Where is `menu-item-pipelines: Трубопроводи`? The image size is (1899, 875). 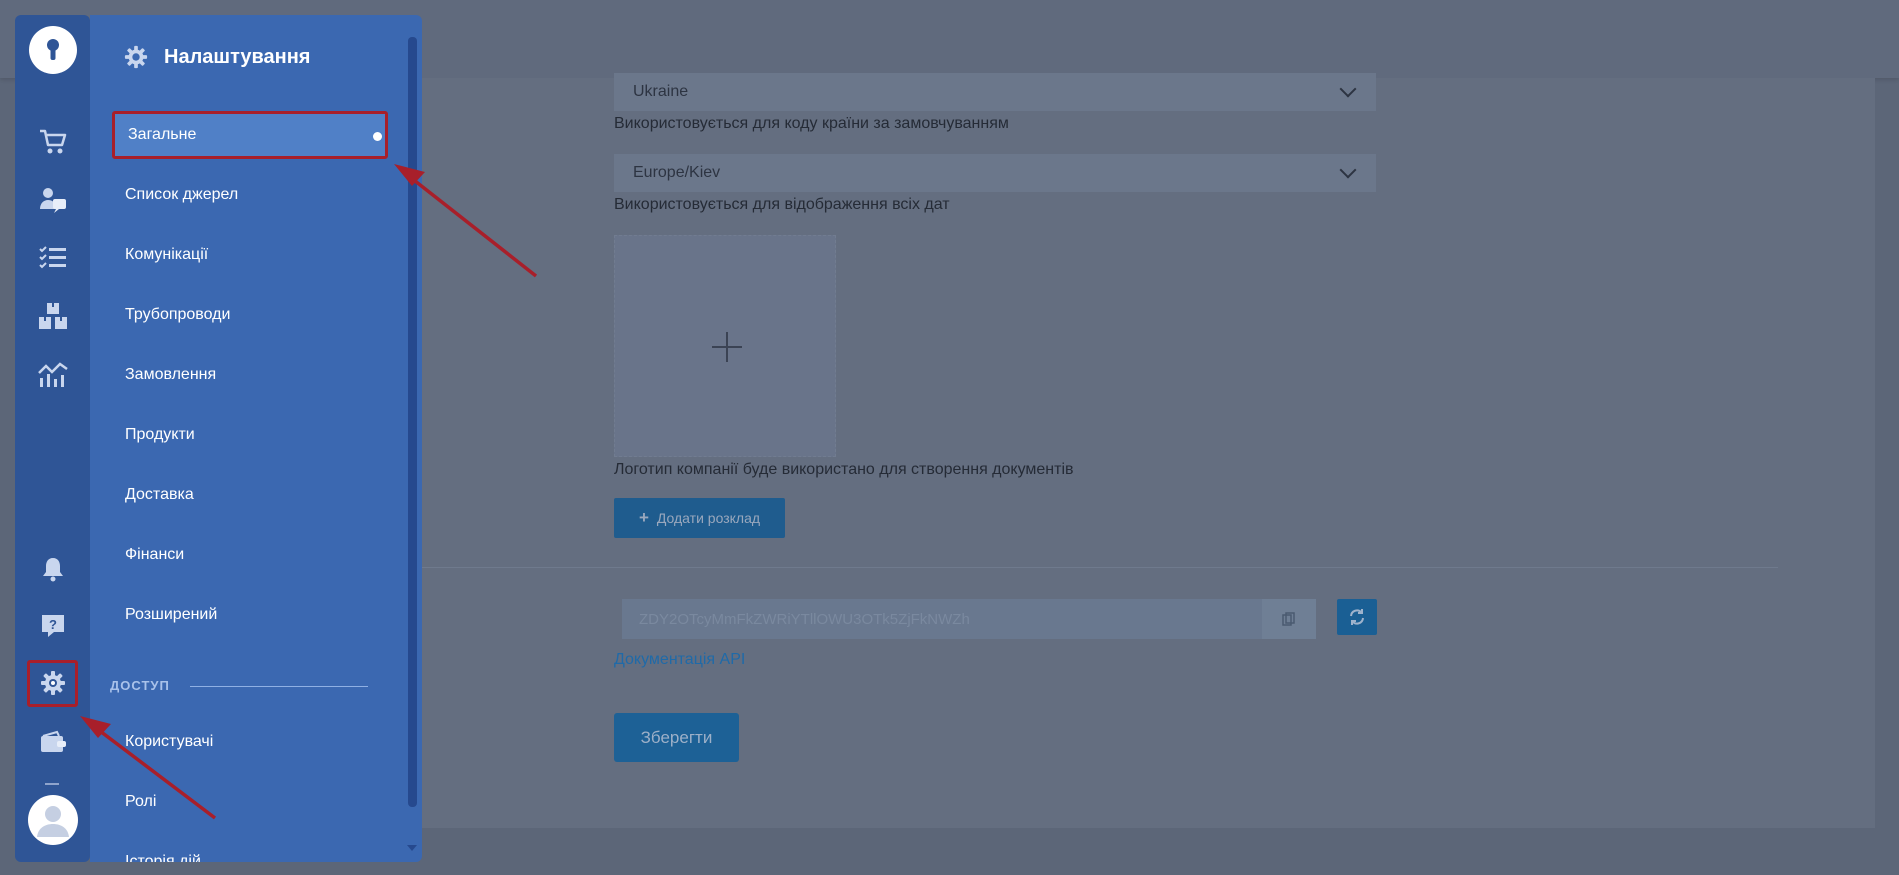
menu-item-pipelines: Трубопроводи is located at coordinates (252, 315).